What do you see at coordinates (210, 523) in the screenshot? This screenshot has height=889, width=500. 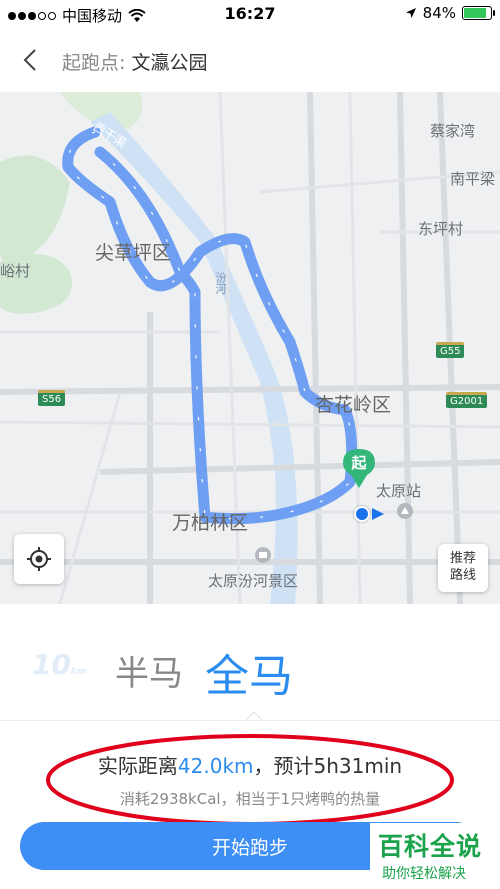 I see `map-label: 万柏林区` at bounding box center [210, 523].